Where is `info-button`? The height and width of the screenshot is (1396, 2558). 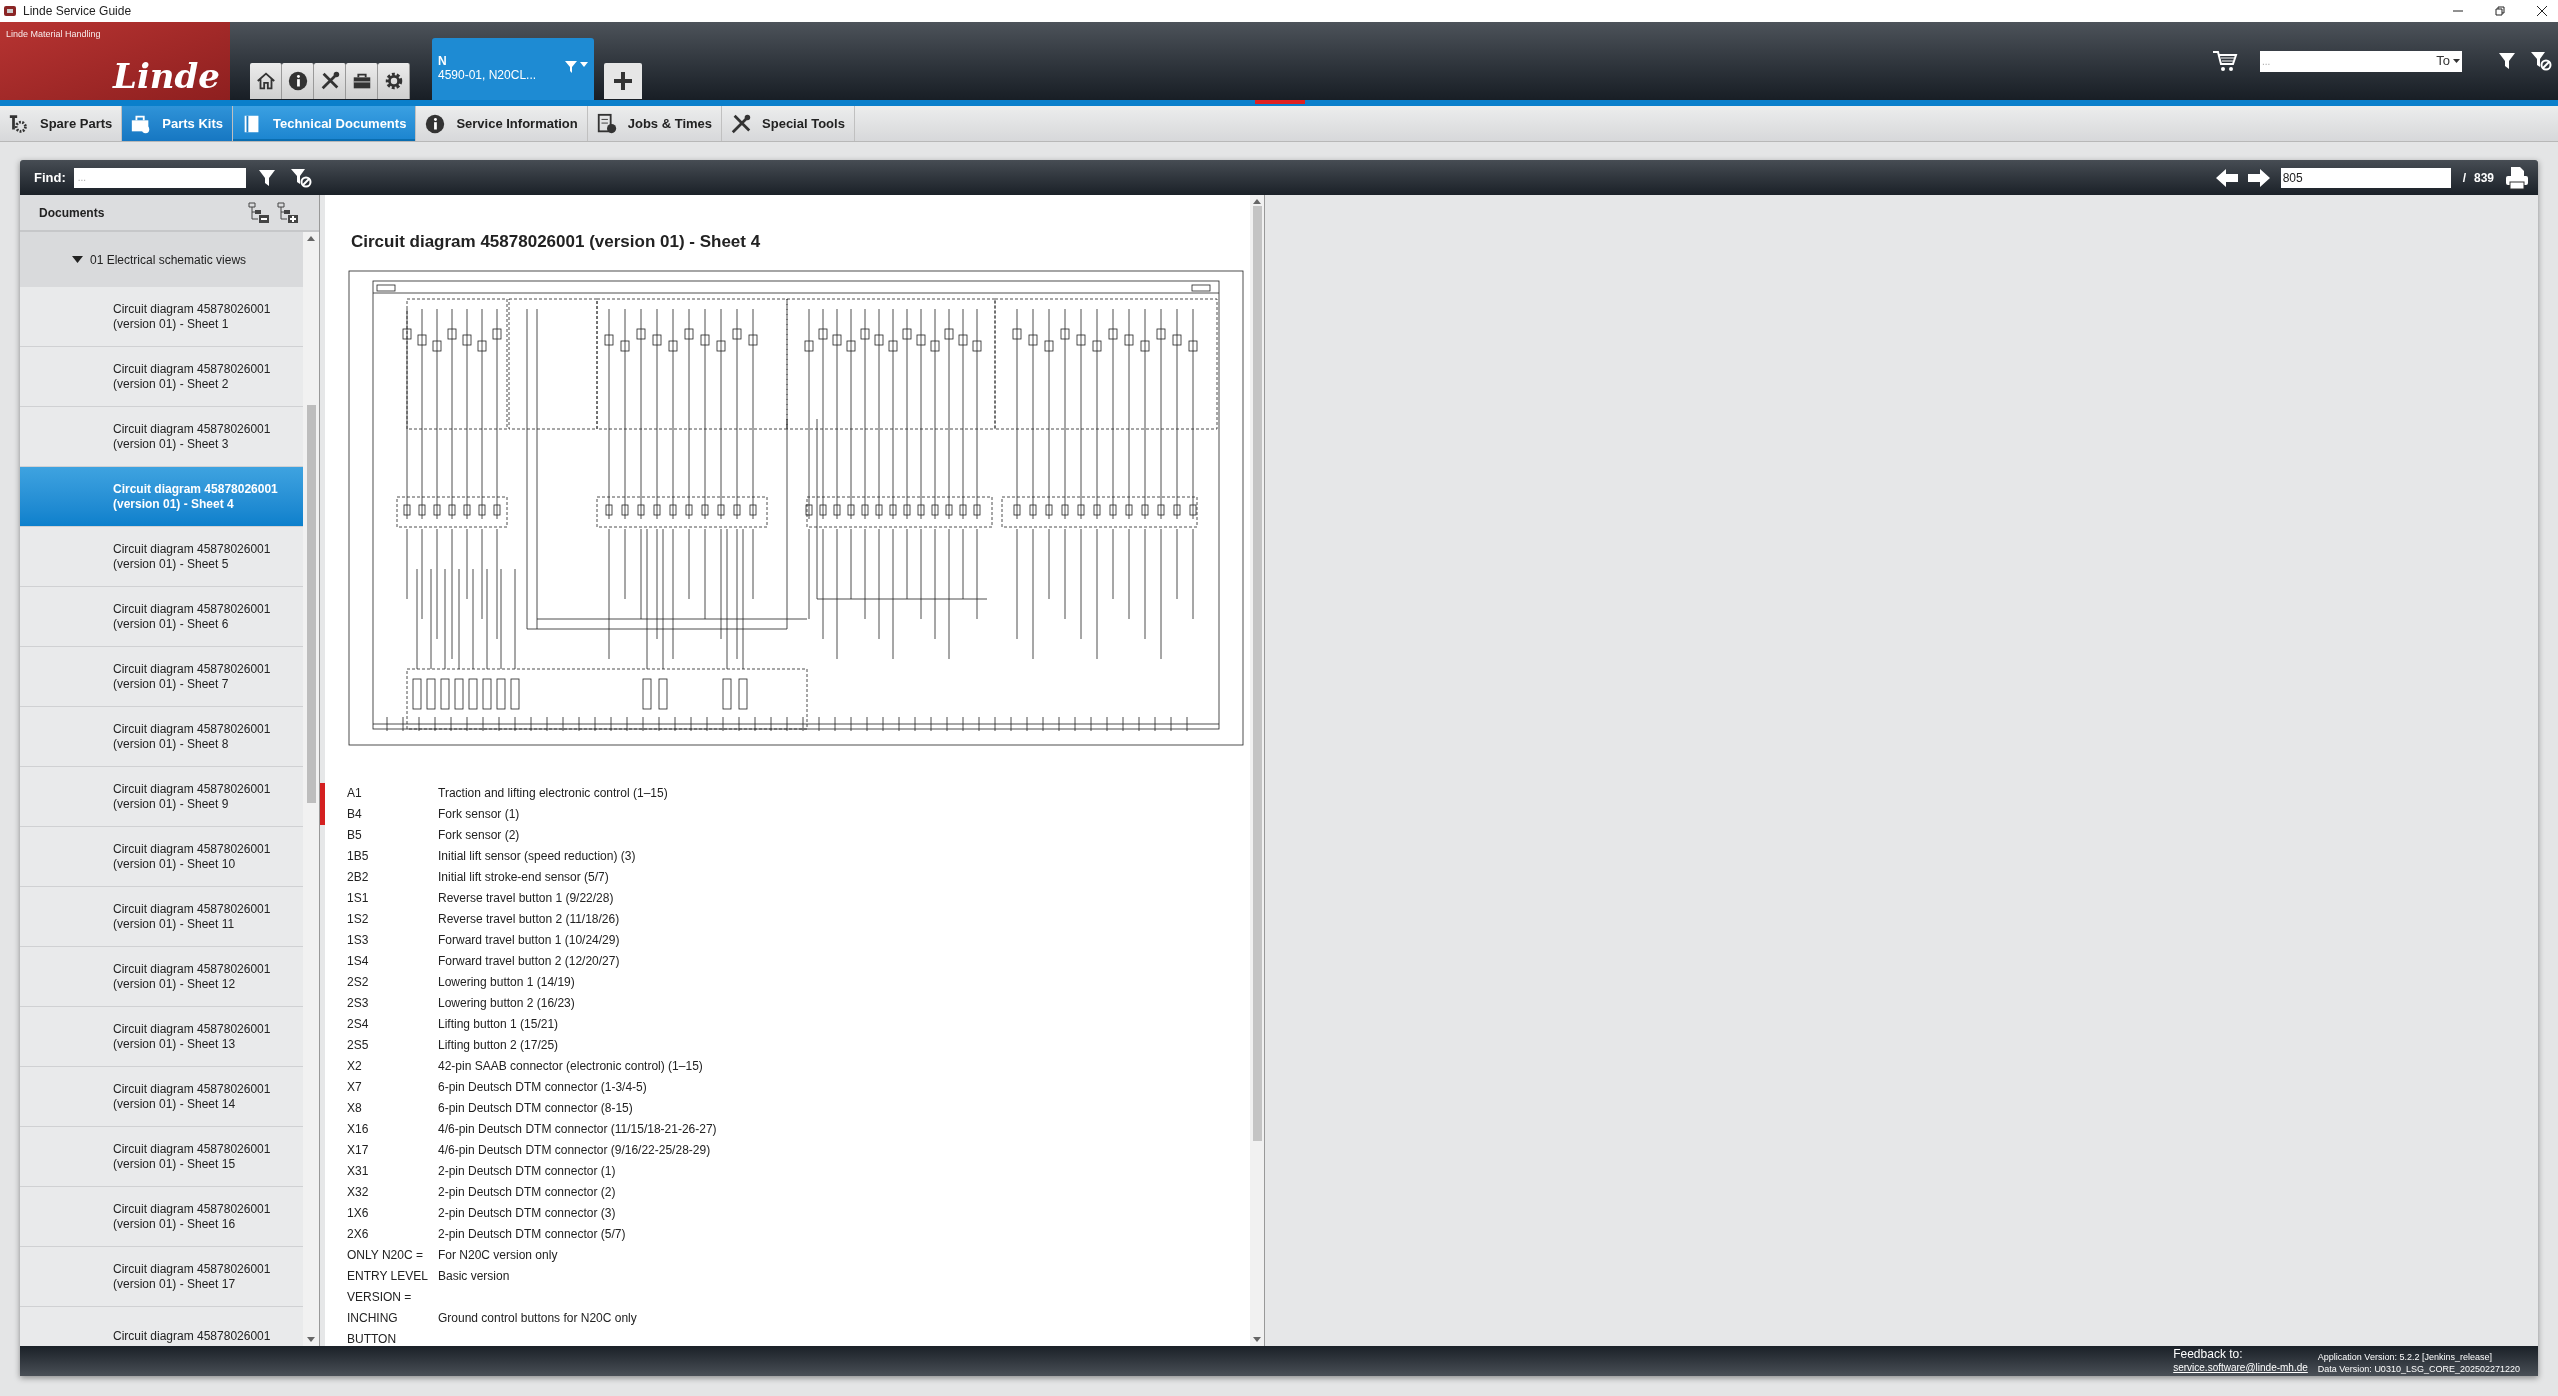
info-button is located at coordinates (298, 81).